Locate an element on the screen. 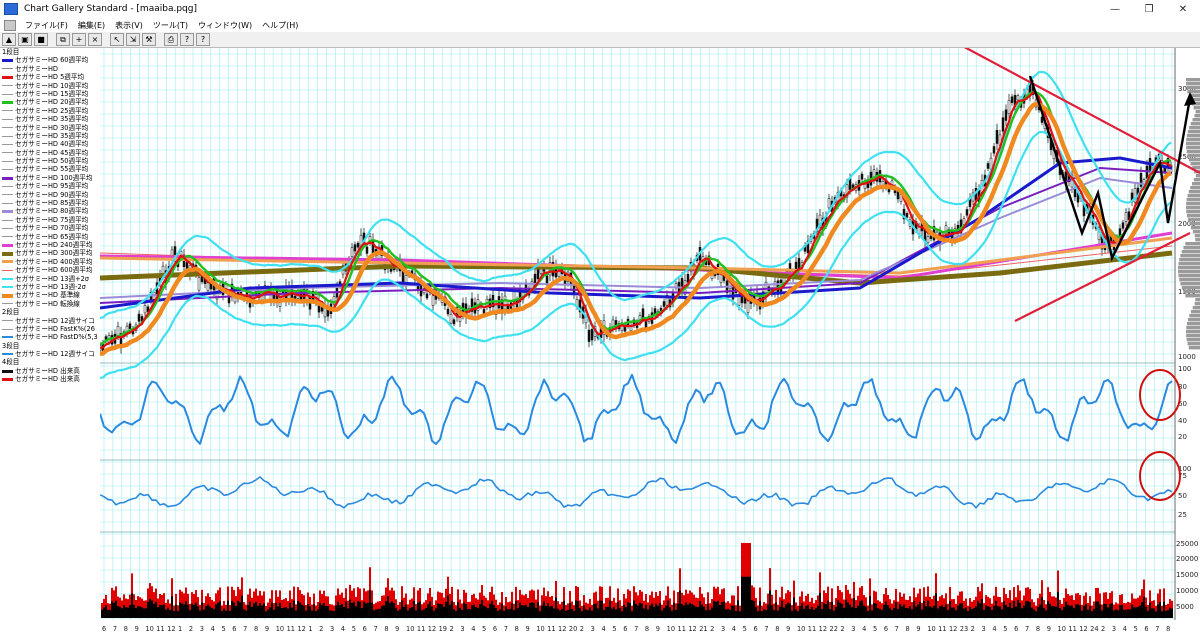 This screenshot has height=644, width=1200. document-icon is located at coordinates (10, 25).